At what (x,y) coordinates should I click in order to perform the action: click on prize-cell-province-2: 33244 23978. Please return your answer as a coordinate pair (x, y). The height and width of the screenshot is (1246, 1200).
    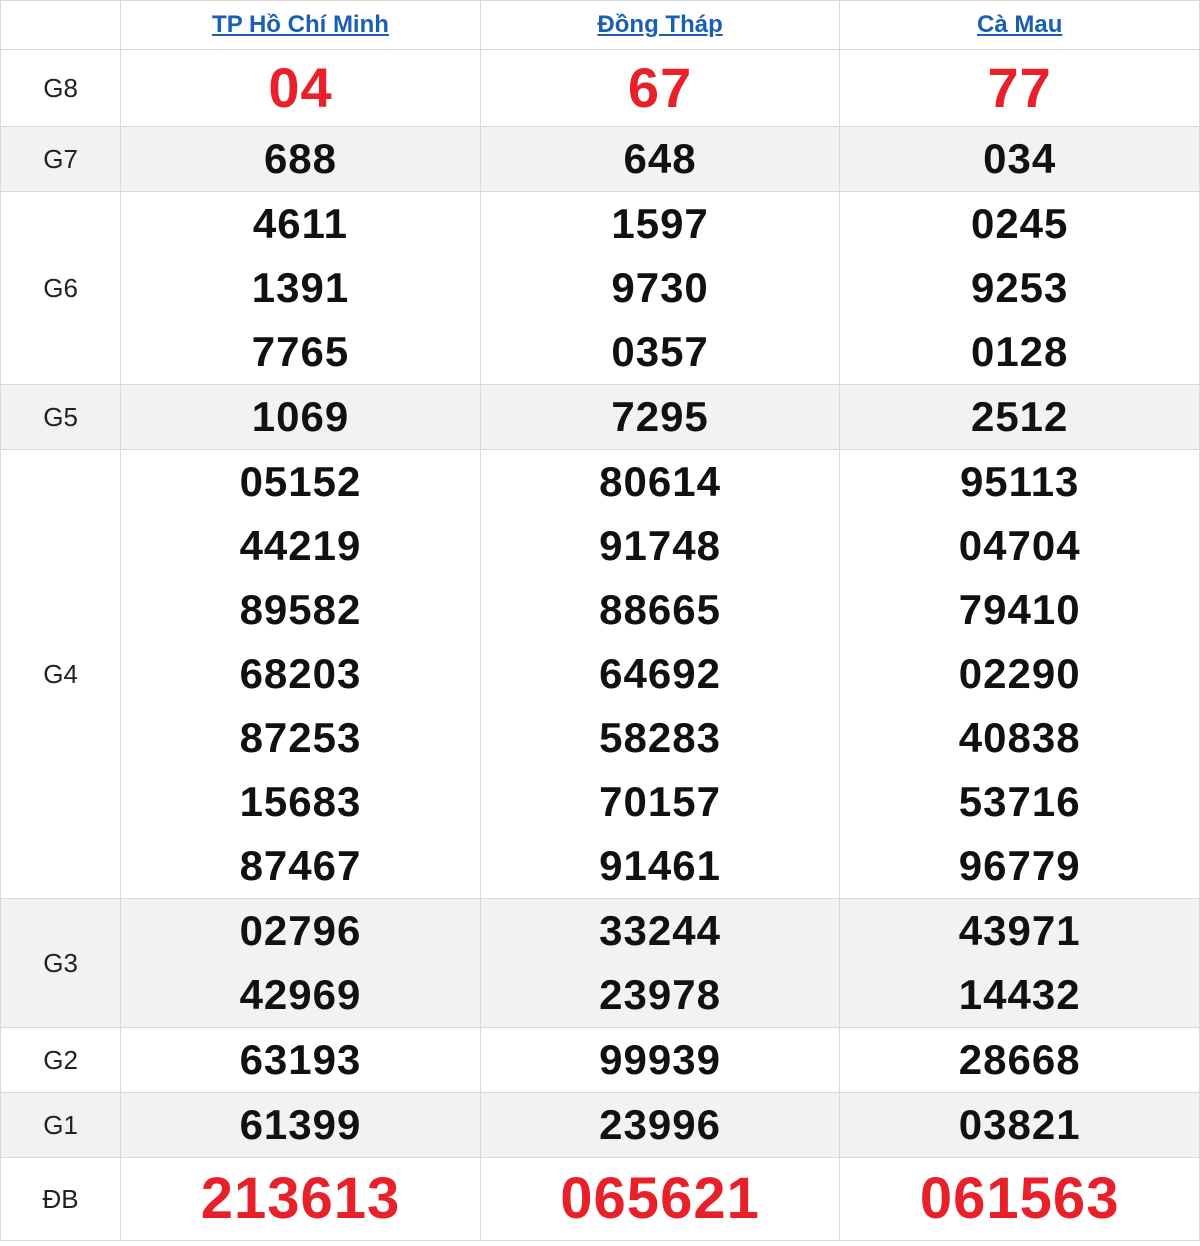
    Looking at the image, I should click on (660, 963).